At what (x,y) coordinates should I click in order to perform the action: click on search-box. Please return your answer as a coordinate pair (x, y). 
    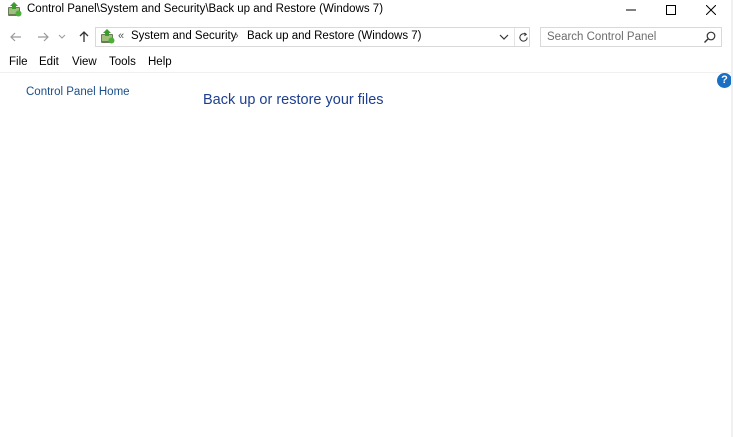
    Looking at the image, I should click on (631, 37).